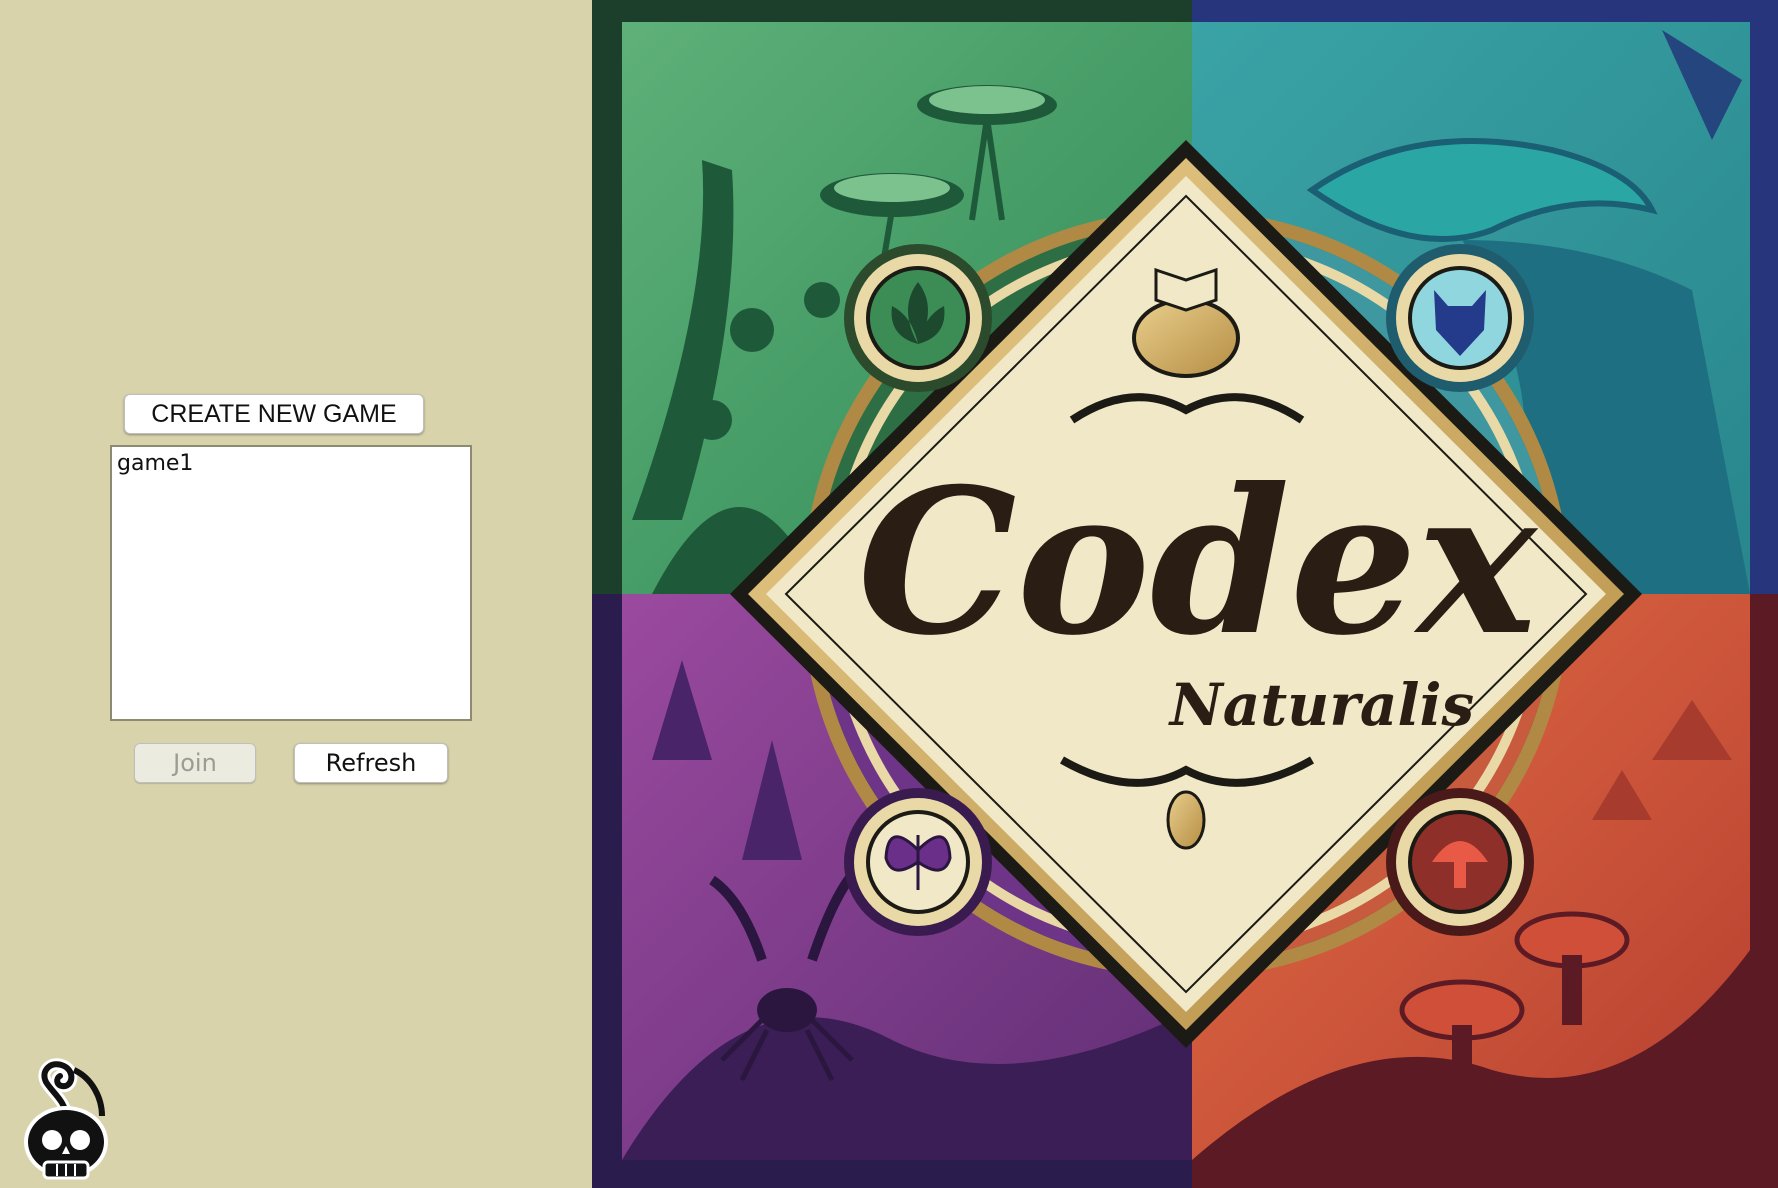  What do you see at coordinates (918, 318) in the screenshot?
I see `leaf-icon` at bounding box center [918, 318].